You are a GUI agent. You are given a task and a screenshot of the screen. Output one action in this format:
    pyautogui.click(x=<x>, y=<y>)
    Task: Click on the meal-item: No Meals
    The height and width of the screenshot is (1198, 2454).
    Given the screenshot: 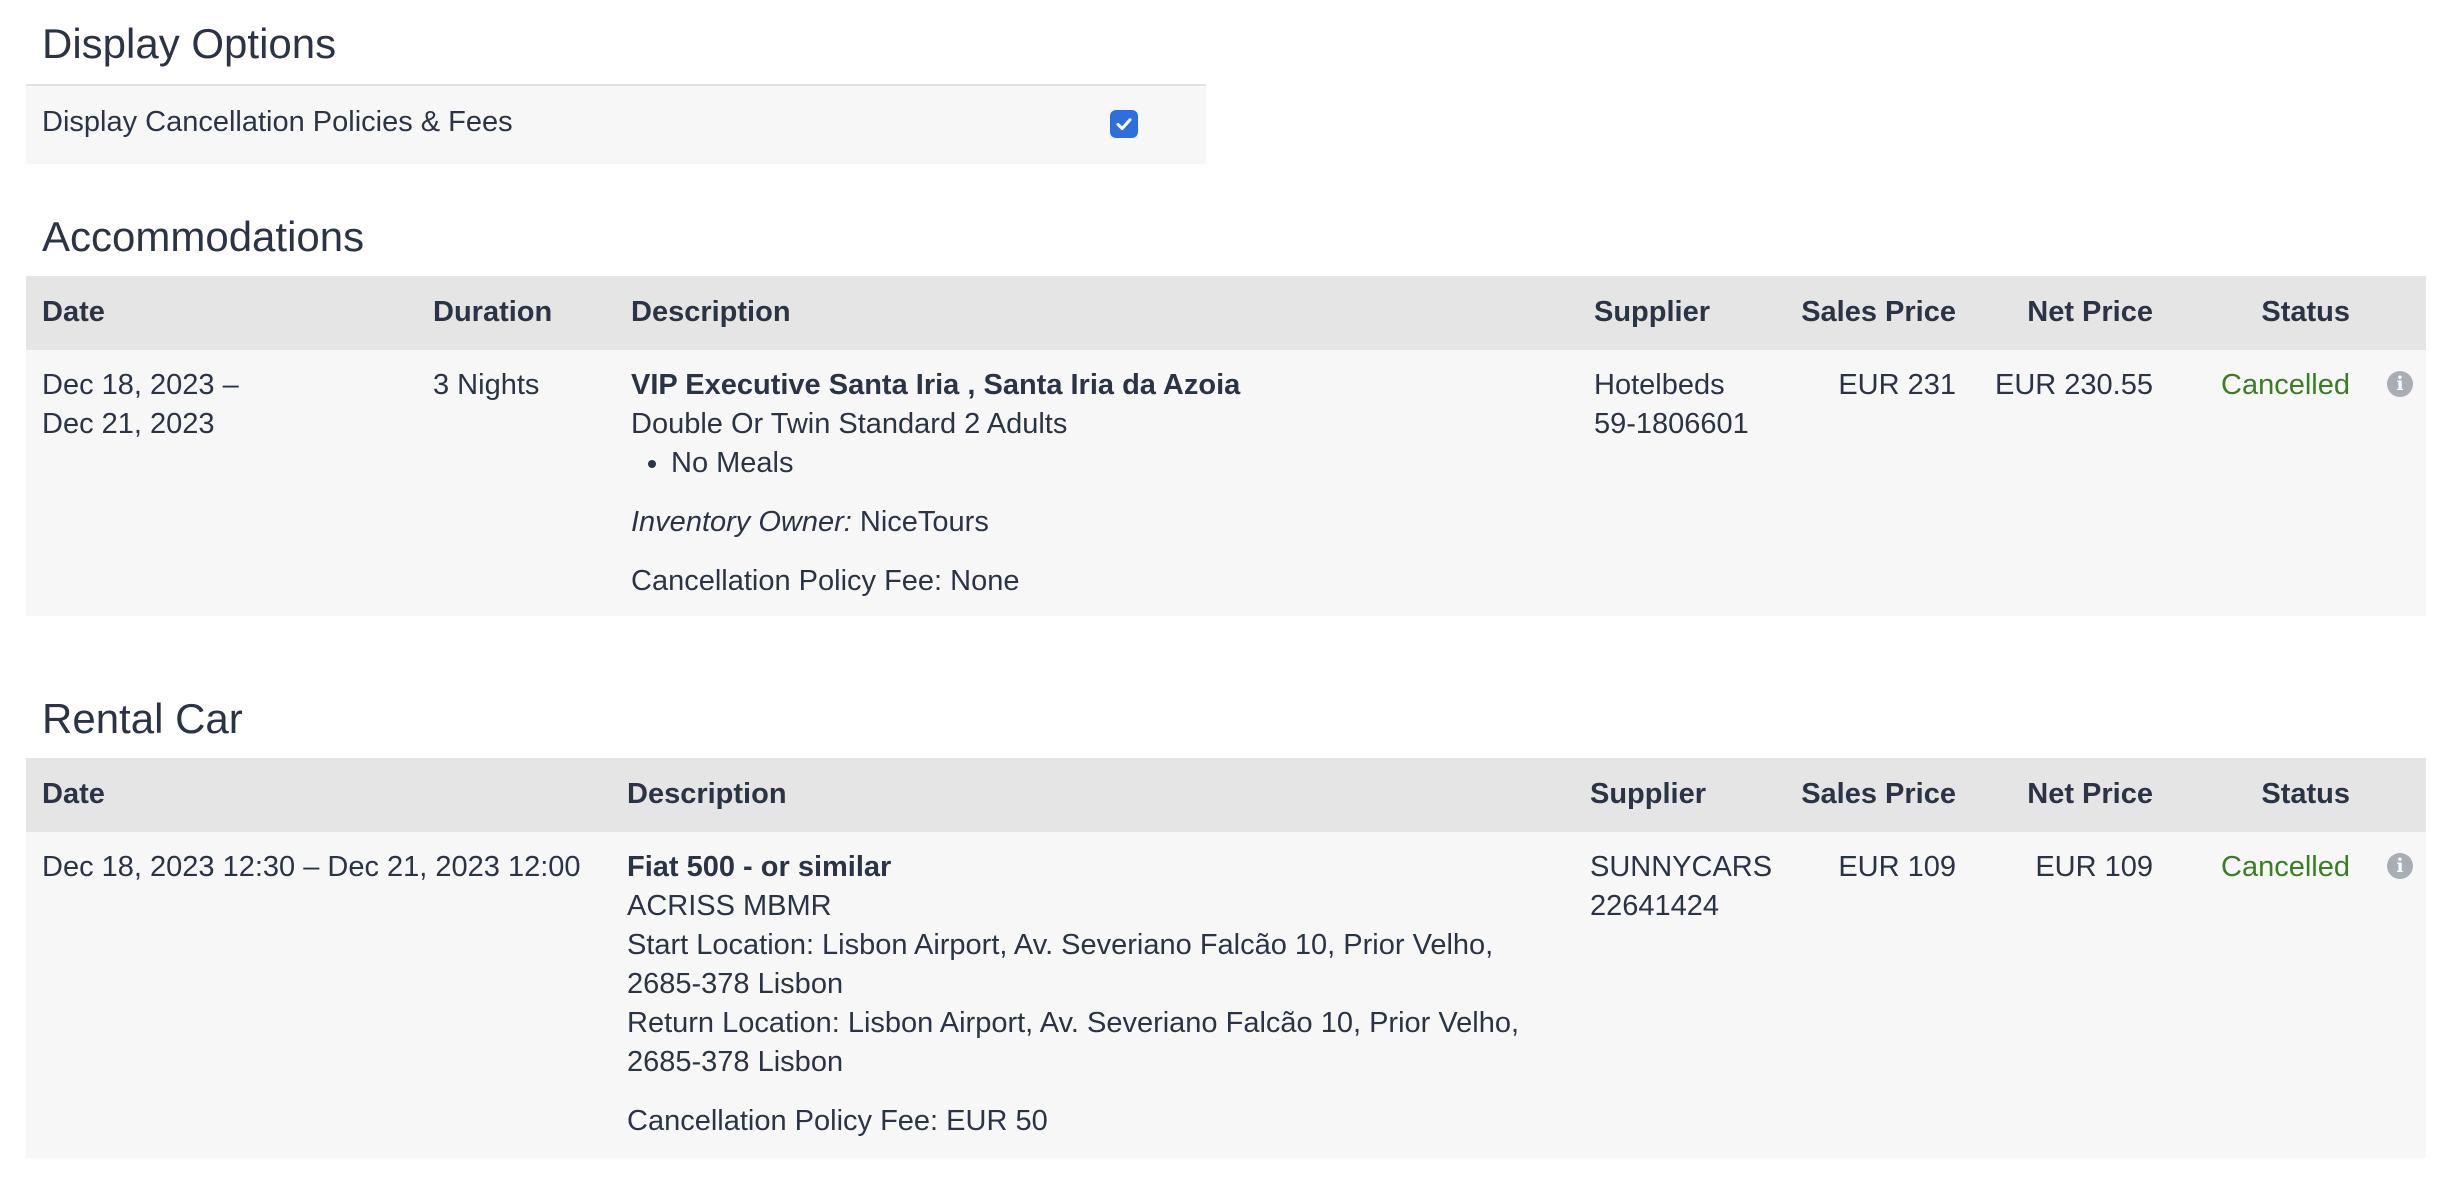 What is the action you would take?
    pyautogui.click(x=1121, y=463)
    